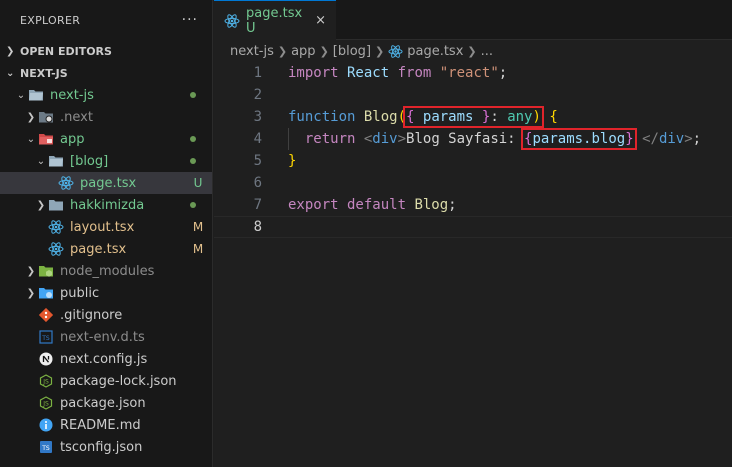 The width and height of the screenshot is (732, 467). I want to click on line-number: 6, so click(257, 183).